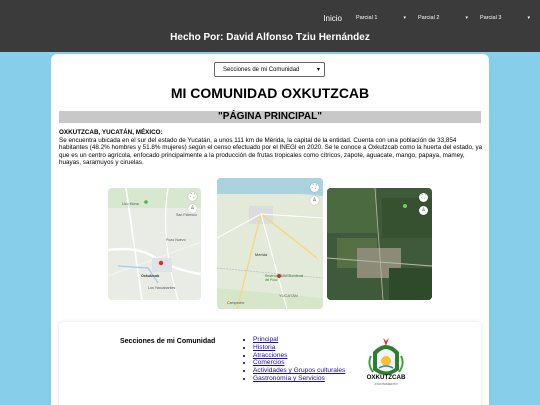 The image size is (540, 405). I want to click on map-label: Campeche, so click(236, 303).